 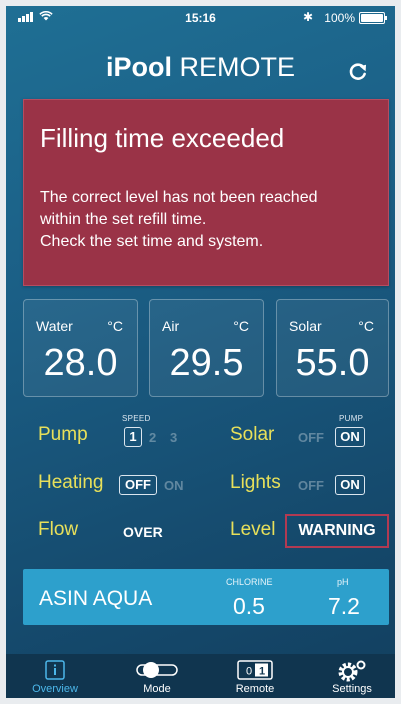 What do you see at coordinates (352, 689) in the screenshot?
I see `tab-label: Settings` at bounding box center [352, 689].